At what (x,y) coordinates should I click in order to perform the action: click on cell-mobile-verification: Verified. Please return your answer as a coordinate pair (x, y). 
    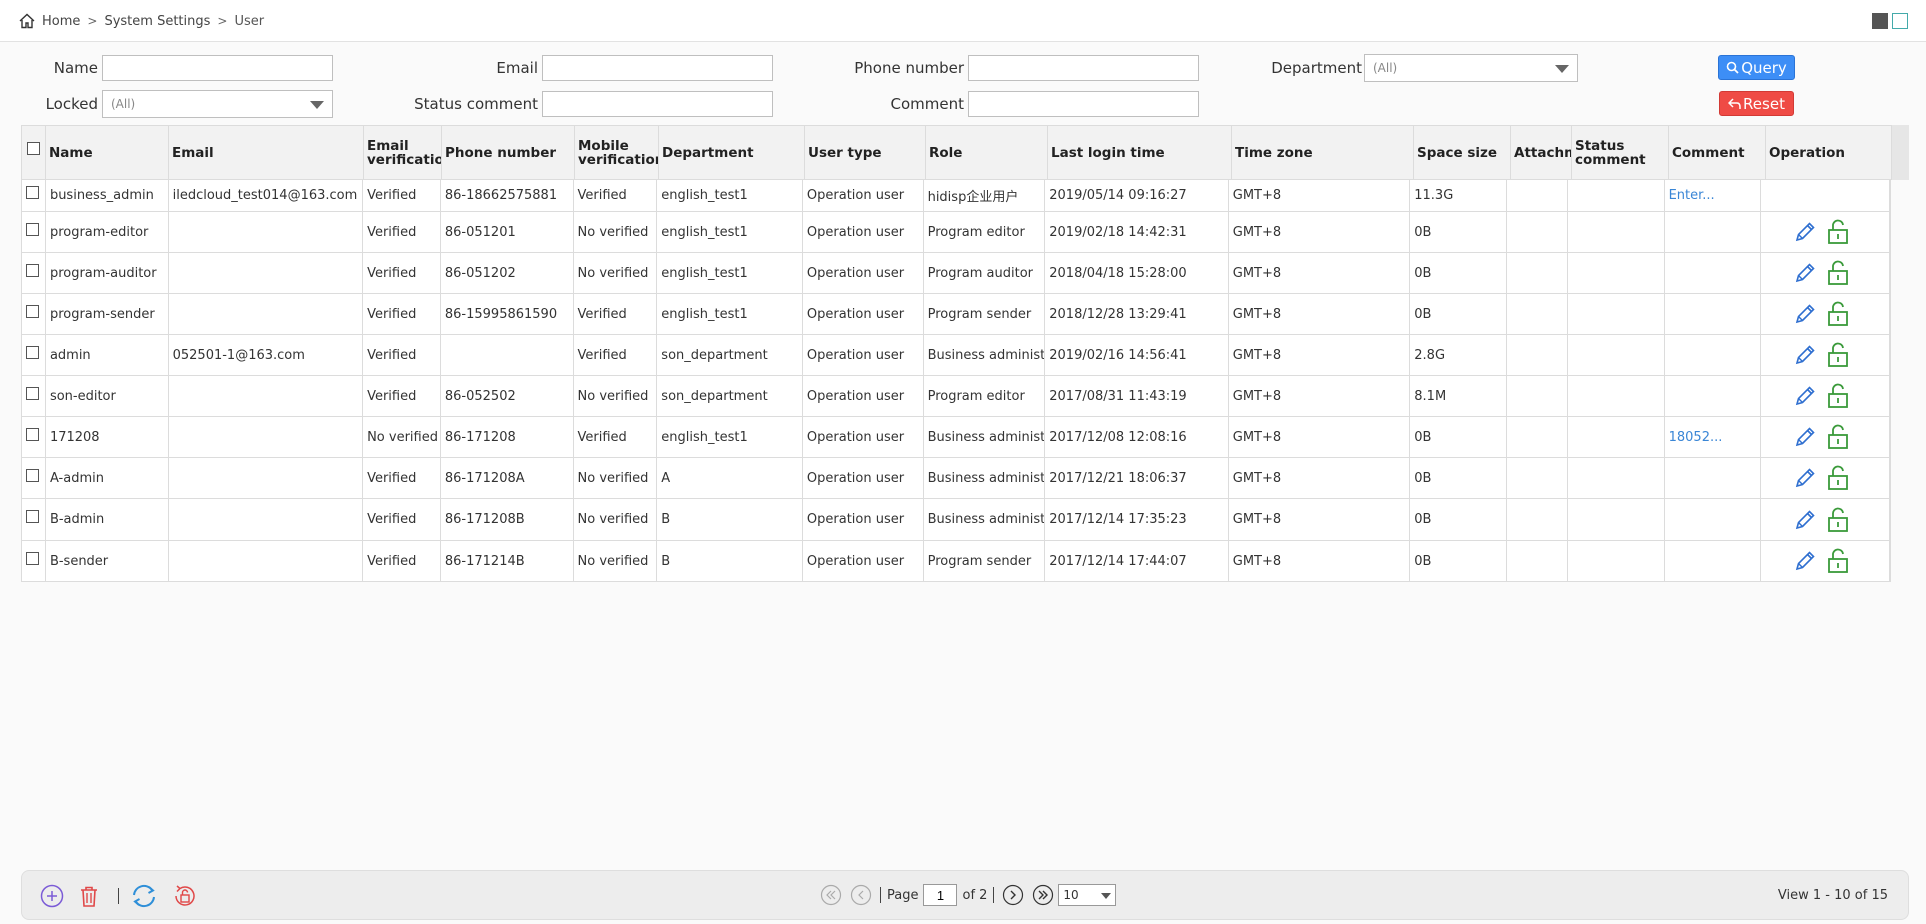
    Looking at the image, I should click on (616, 437).